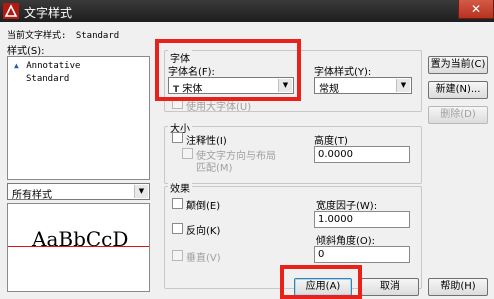 This screenshot has width=494, height=299. What do you see at coordinates (16, 65) in the screenshot?
I see `annotative-triangle-icon: ▲` at bounding box center [16, 65].